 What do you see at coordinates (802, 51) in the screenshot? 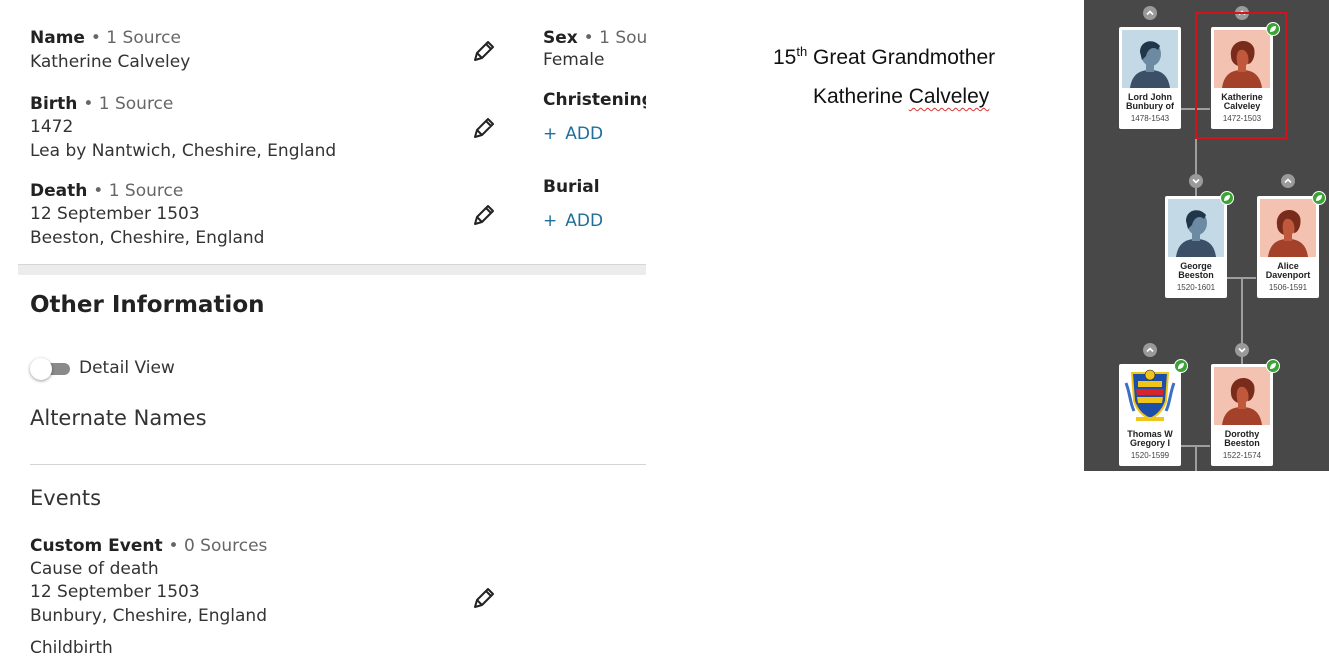
I see `ordinal-suffix: th` at bounding box center [802, 51].